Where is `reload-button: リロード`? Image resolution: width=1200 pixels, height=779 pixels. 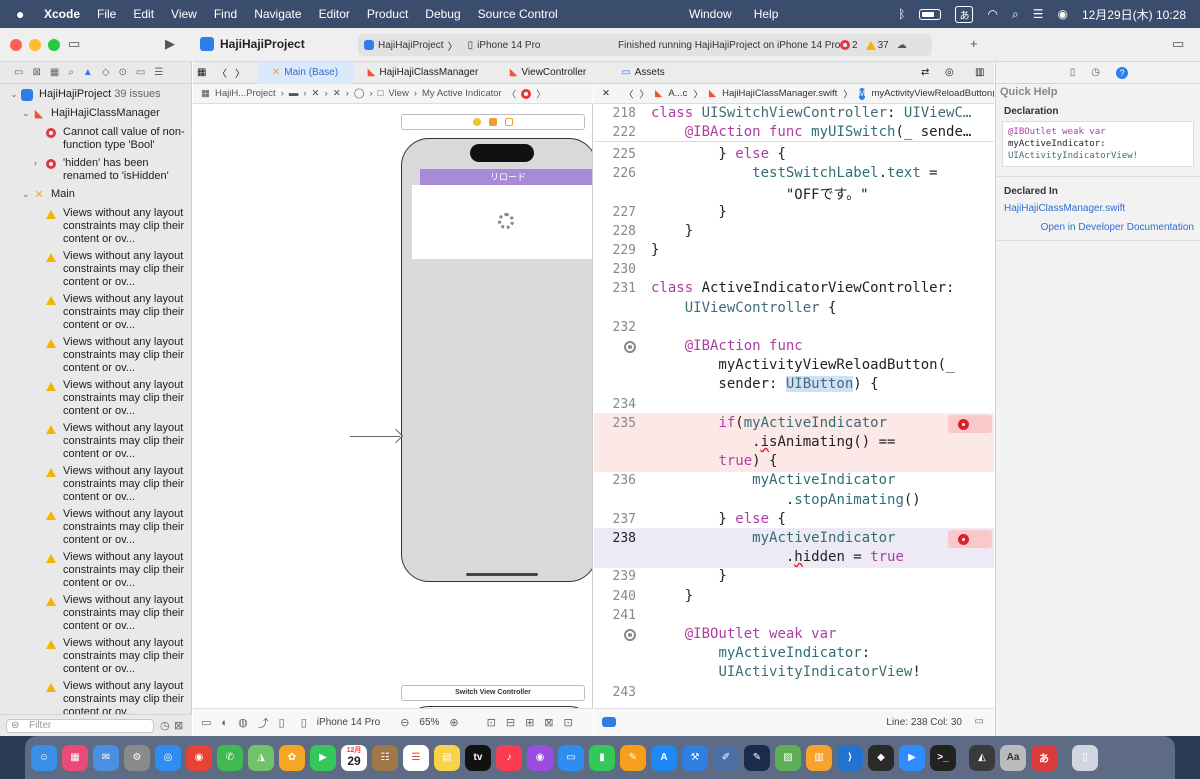
reload-button: リロード is located at coordinates (506, 177).